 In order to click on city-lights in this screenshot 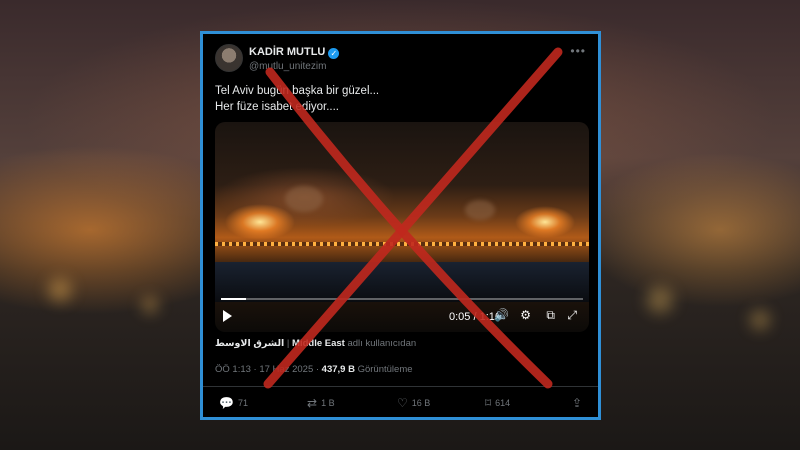, I will do `click(402, 244)`.